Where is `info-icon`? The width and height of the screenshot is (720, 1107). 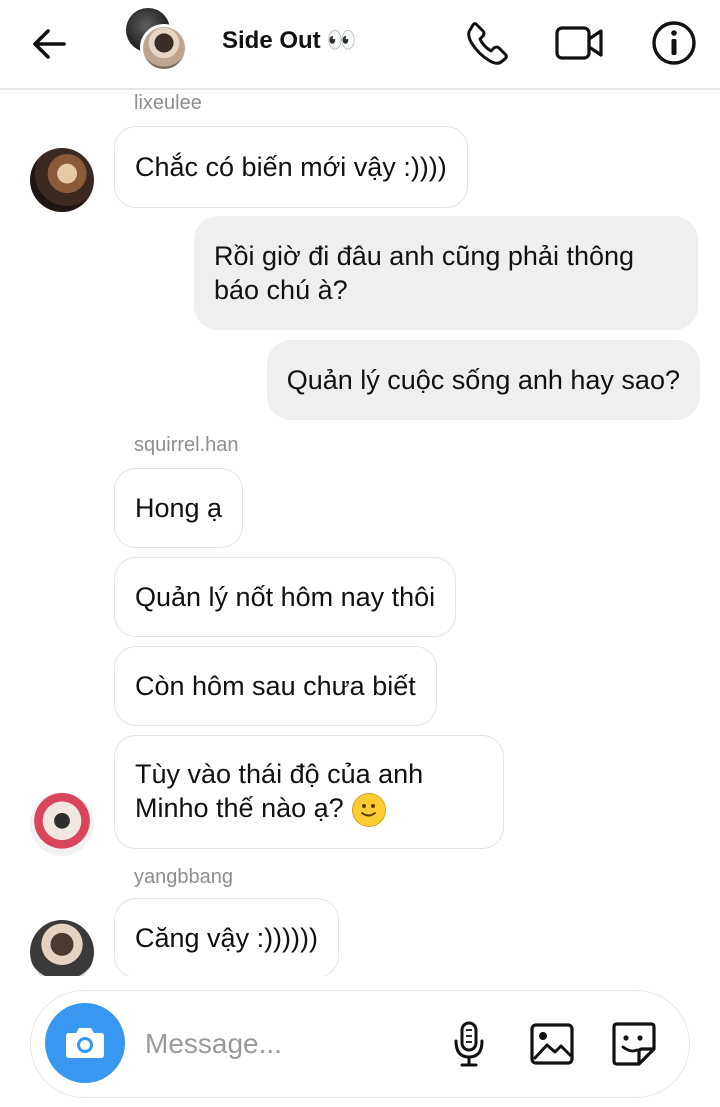 info-icon is located at coordinates (674, 43).